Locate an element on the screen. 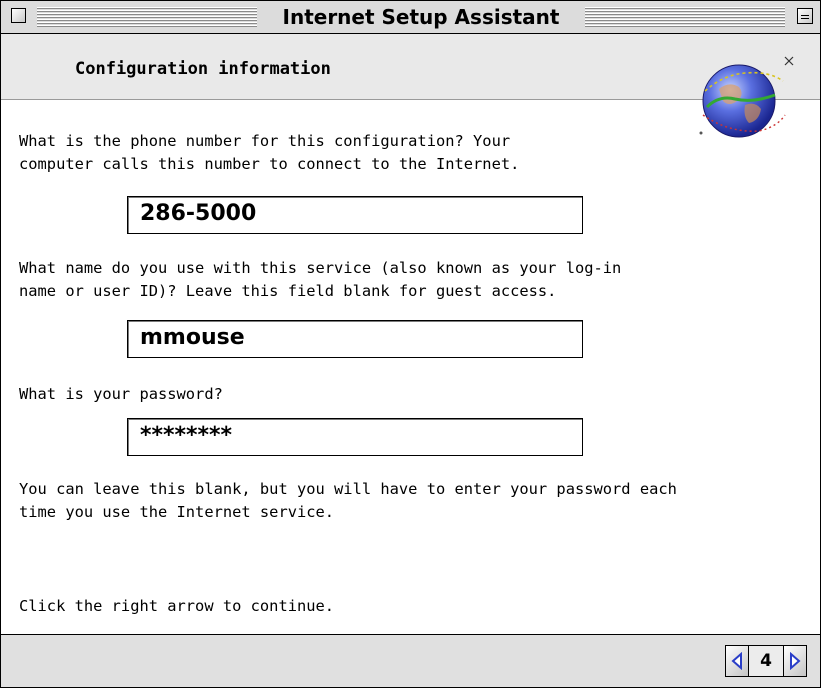  page-navigator: 4 is located at coordinates (767, 662).